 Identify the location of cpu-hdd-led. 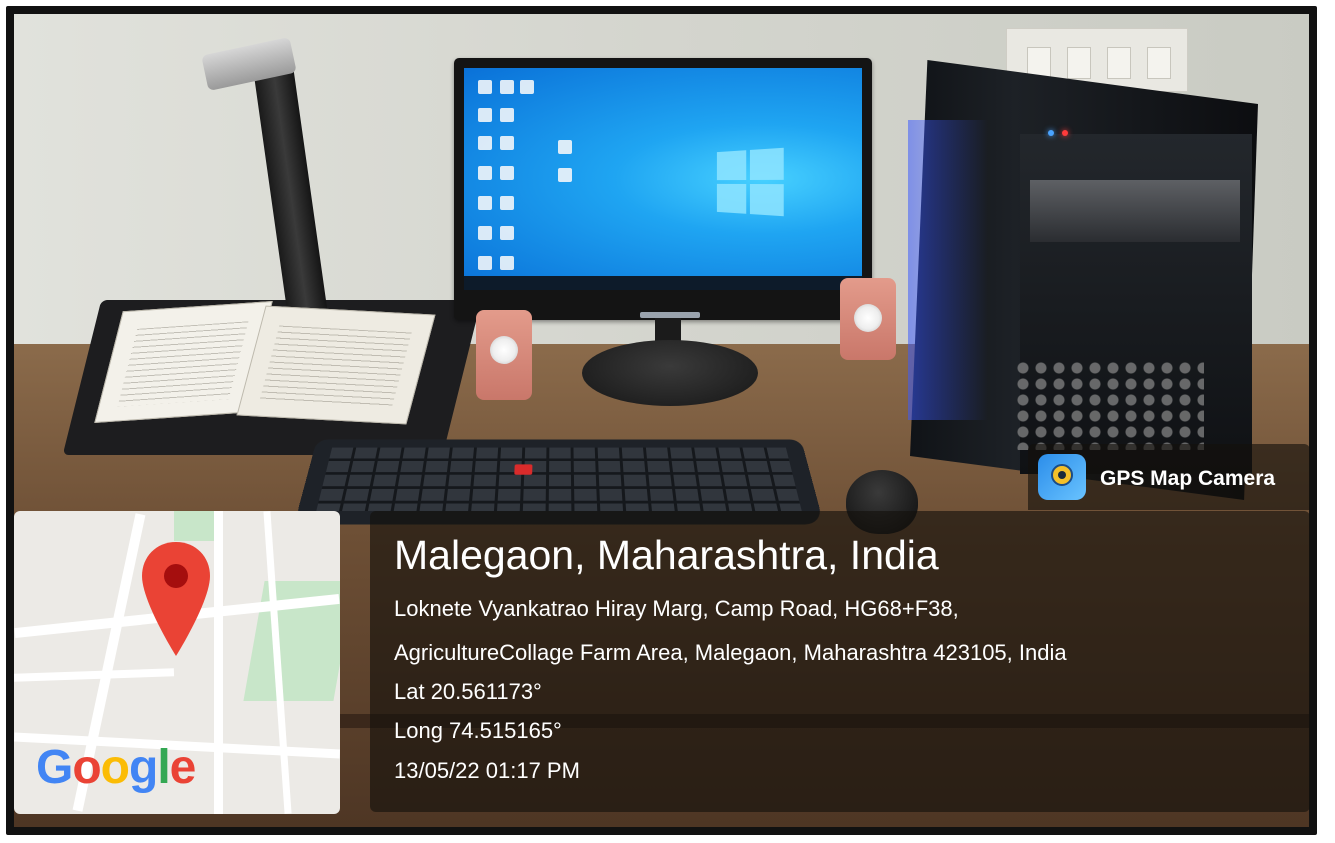
(1065, 133).